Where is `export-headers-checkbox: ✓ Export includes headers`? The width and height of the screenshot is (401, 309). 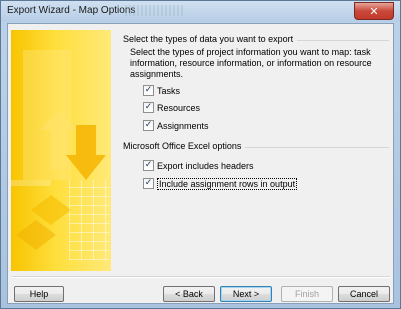 export-headers-checkbox: ✓ Export includes headers is located at coordinates (198, 165).